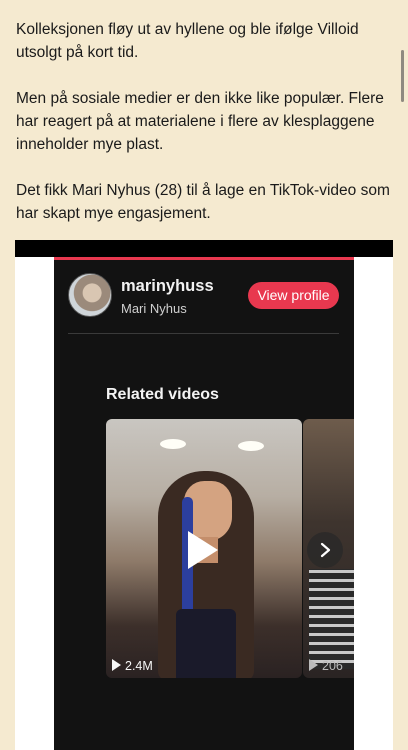 This screenshot has height=750, width=408. I want to click on embed-top-bar, so click(204, 248).